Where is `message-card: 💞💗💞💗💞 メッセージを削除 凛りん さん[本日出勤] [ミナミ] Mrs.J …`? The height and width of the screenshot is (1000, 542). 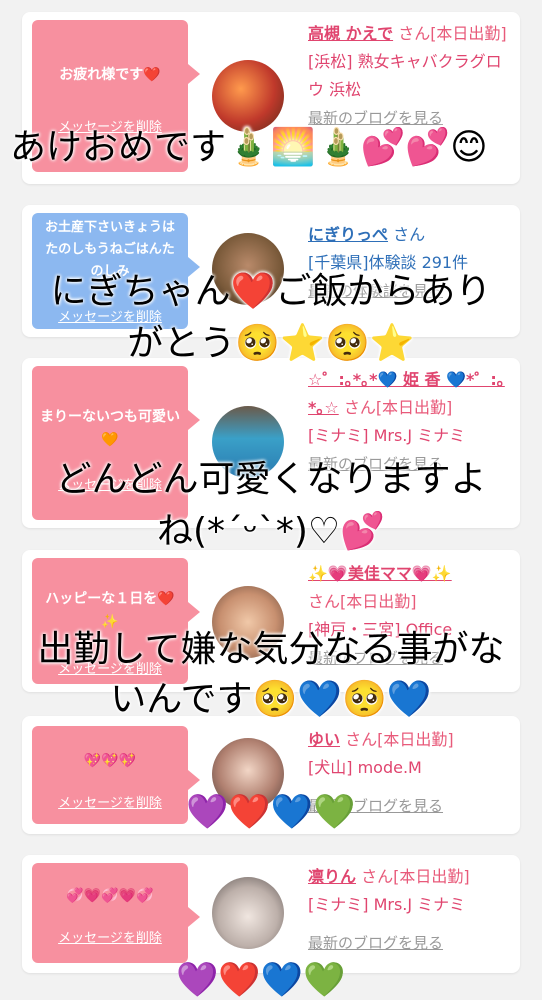 message-card: 💞💗💞💗💞 メッセージを削除 凛りん さん[本日出勤] [ミナミ] Mrs.J … is located at coordinates (271, 914).